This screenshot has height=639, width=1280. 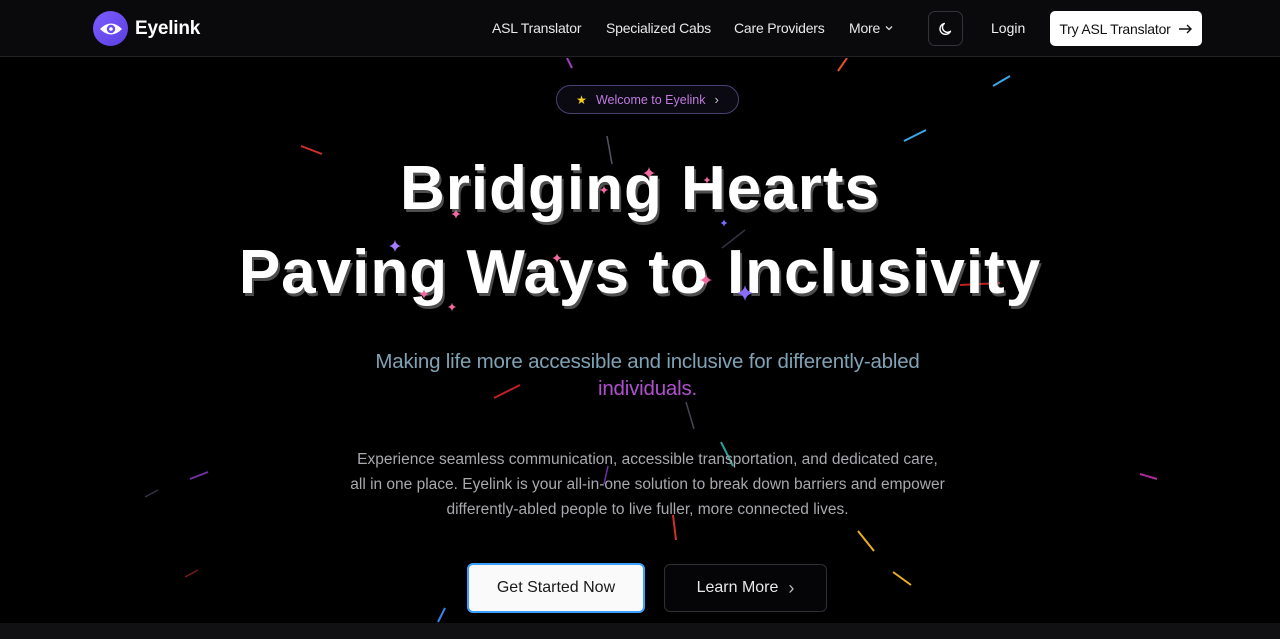 I want to click on get-started-button: Get Started Now, so click(x=556, y=588).